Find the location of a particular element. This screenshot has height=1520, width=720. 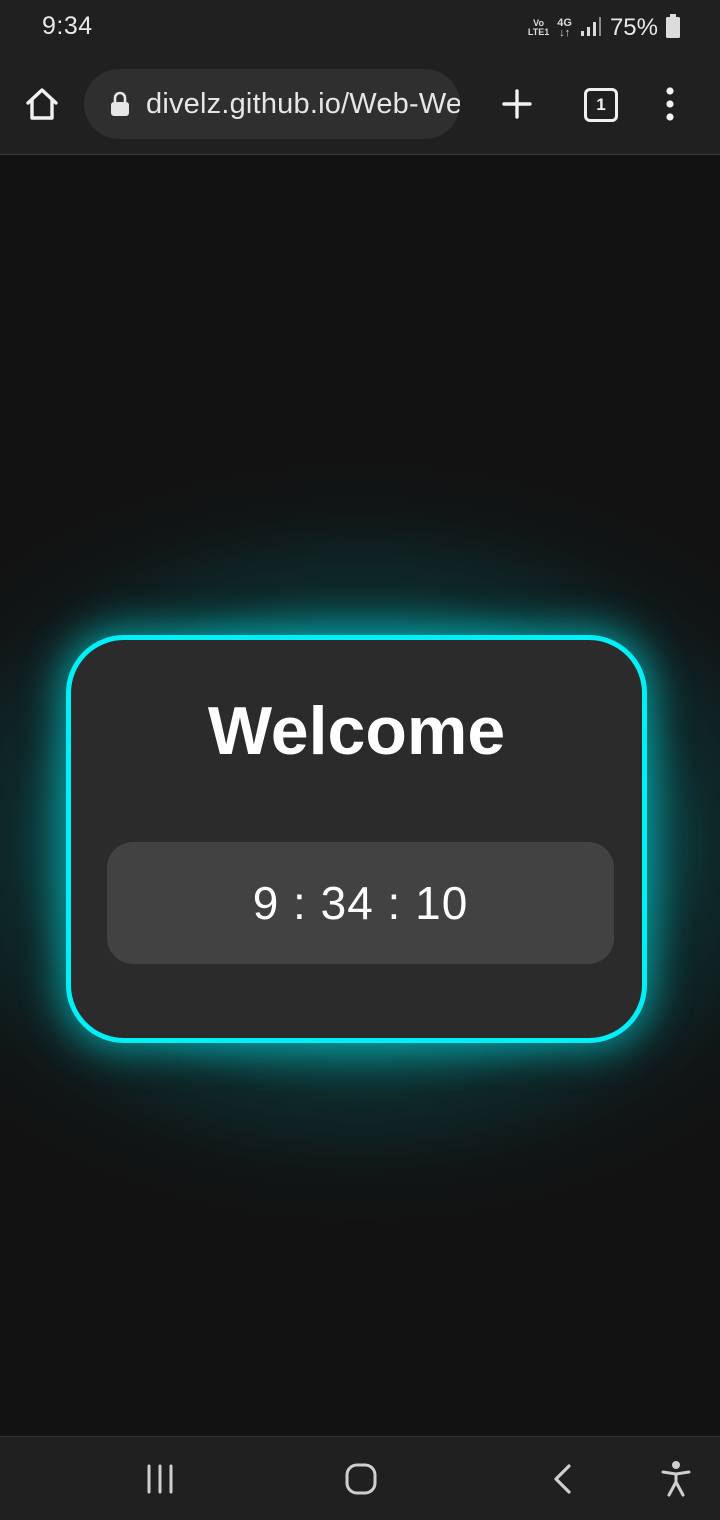

back-button is located at coordinates (563, 1479).